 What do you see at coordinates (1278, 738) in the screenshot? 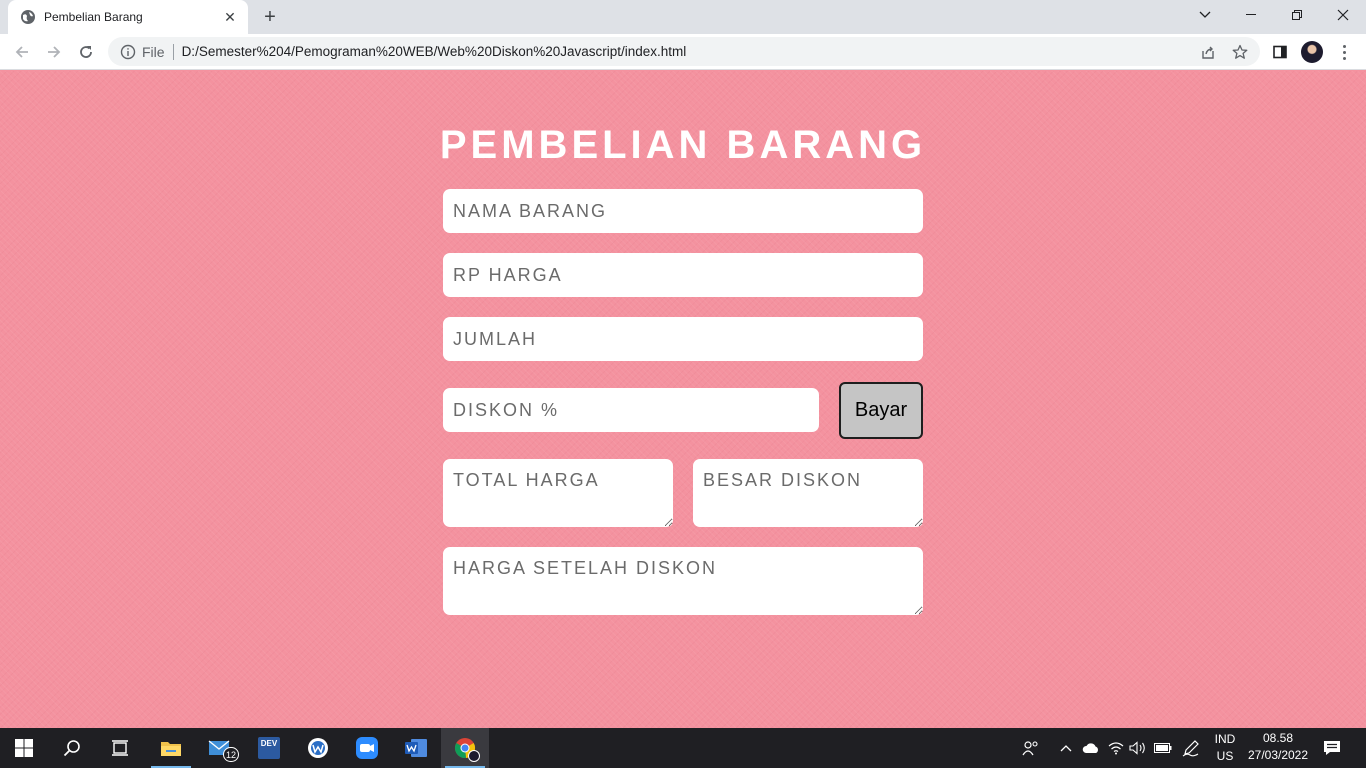
I see `clock-time: 08.58` at bounding box center [1278, 738].